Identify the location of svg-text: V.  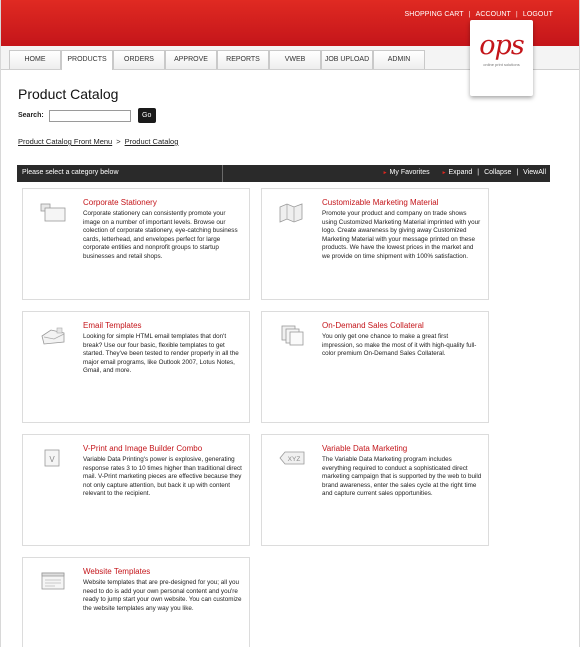
(52, 459).